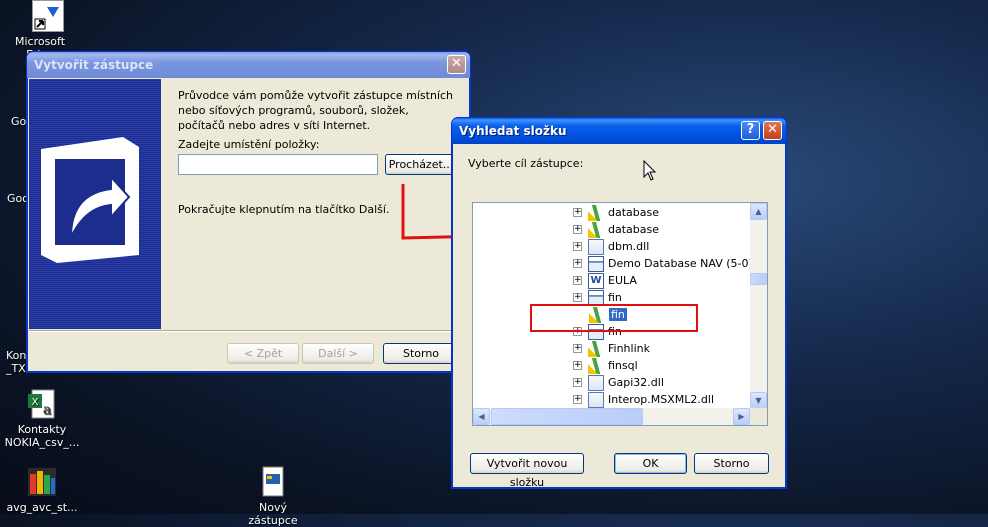  Describe the element at coordinates (687, 263) in the screenshot. I see `tree-item-label: Demo Database NAV (5-0)_D` at that location.